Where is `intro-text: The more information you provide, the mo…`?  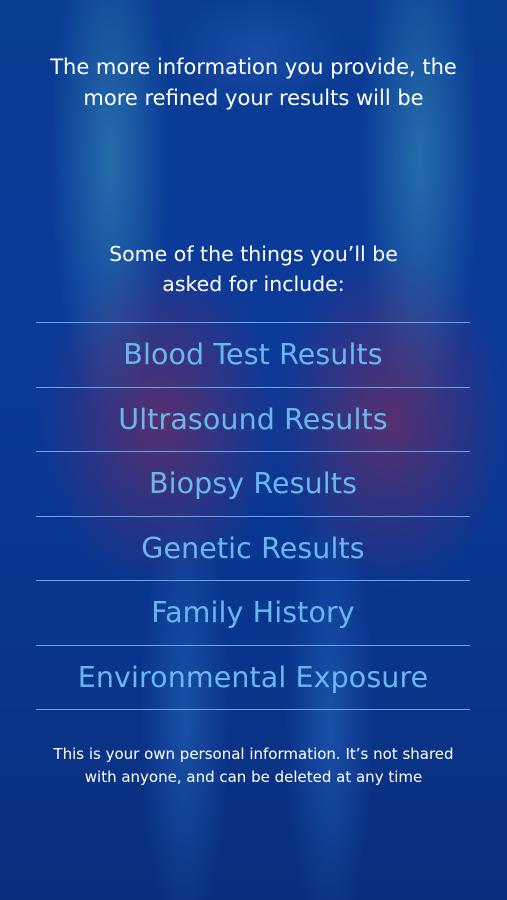 intro-text: The more information you provide, the mo… is located at coordinates (253, 82).